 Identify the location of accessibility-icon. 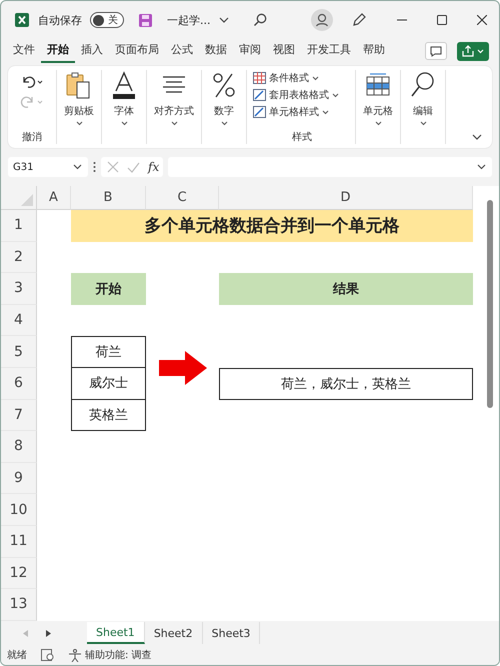
(75, 655).